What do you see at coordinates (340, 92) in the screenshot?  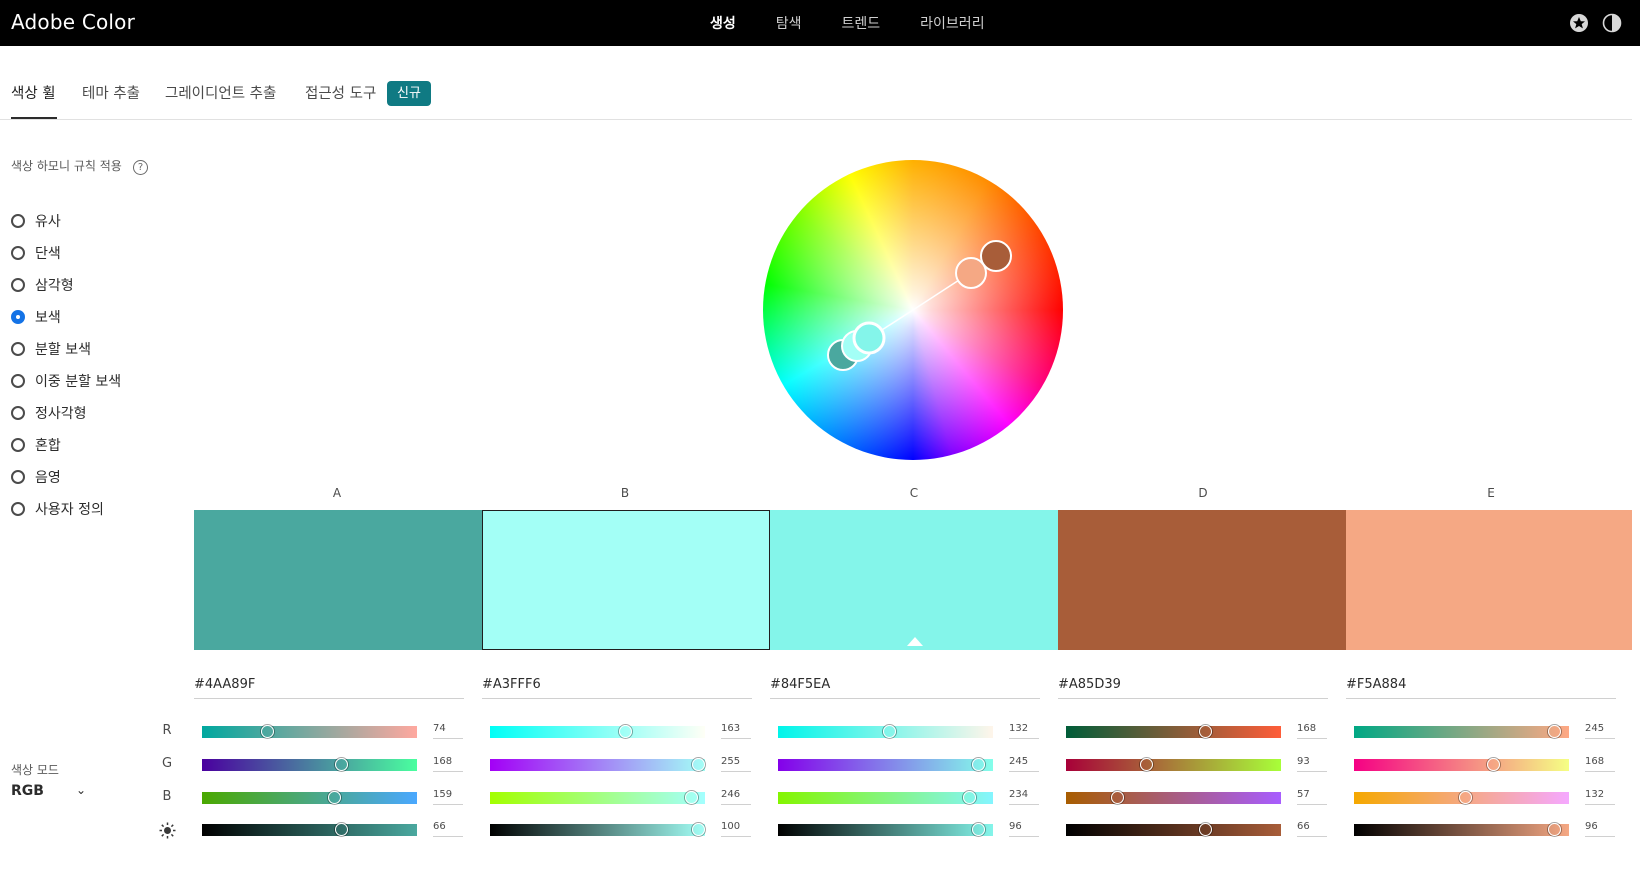 I see `tab-accessibility-tools: 접근성 도구` at bounding box center [340, 92].